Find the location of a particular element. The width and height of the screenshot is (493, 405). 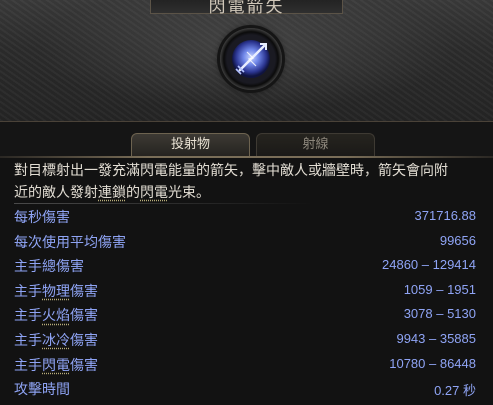

stat-label: 主手總傷害 is located at coordinates (49, 267).